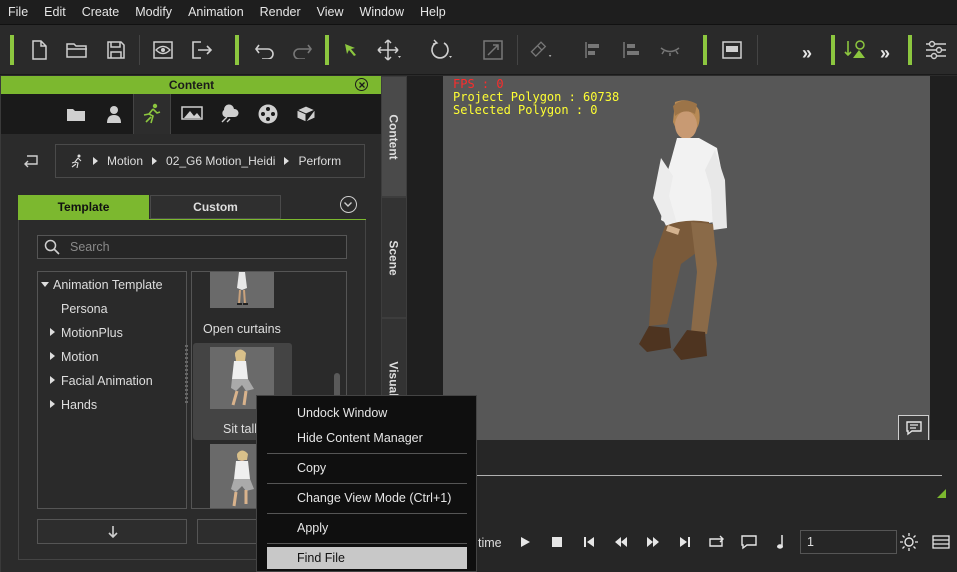 The height and width of the screenshot is (572, 957). I want to click on menu-render: Render, so click(280, 12).